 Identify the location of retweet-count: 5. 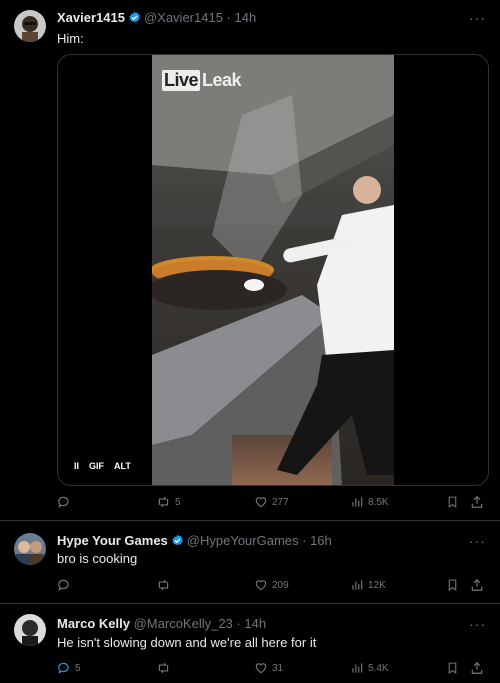
(178, 502).